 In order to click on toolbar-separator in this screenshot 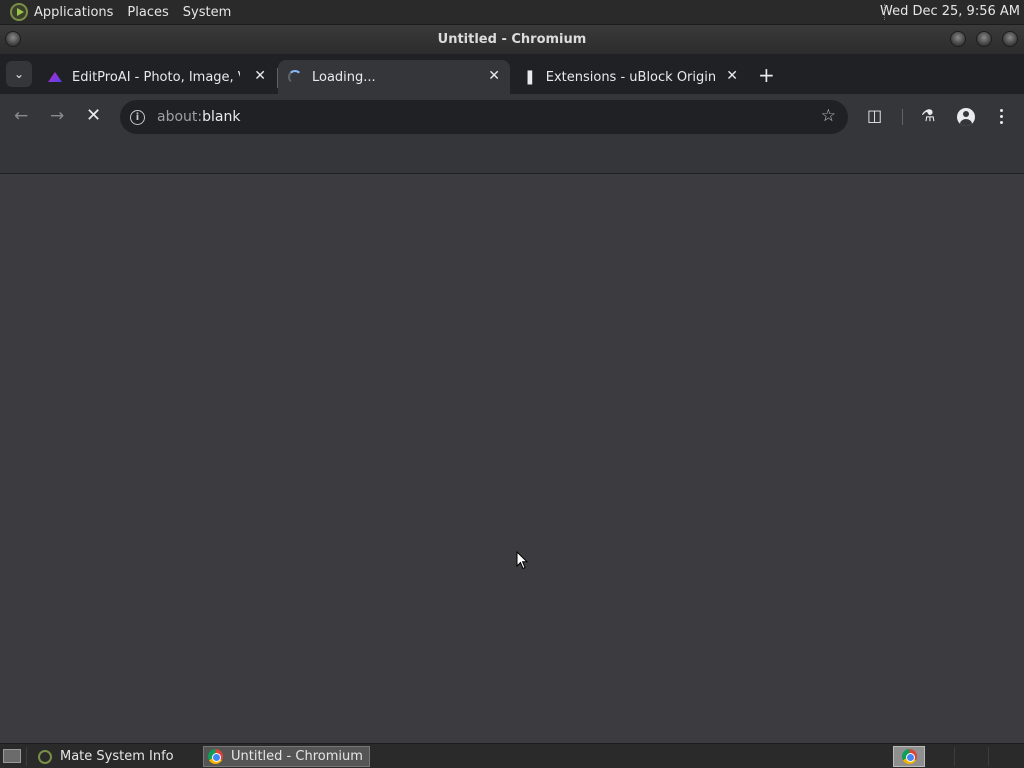, I will do `click(902, 117)`.